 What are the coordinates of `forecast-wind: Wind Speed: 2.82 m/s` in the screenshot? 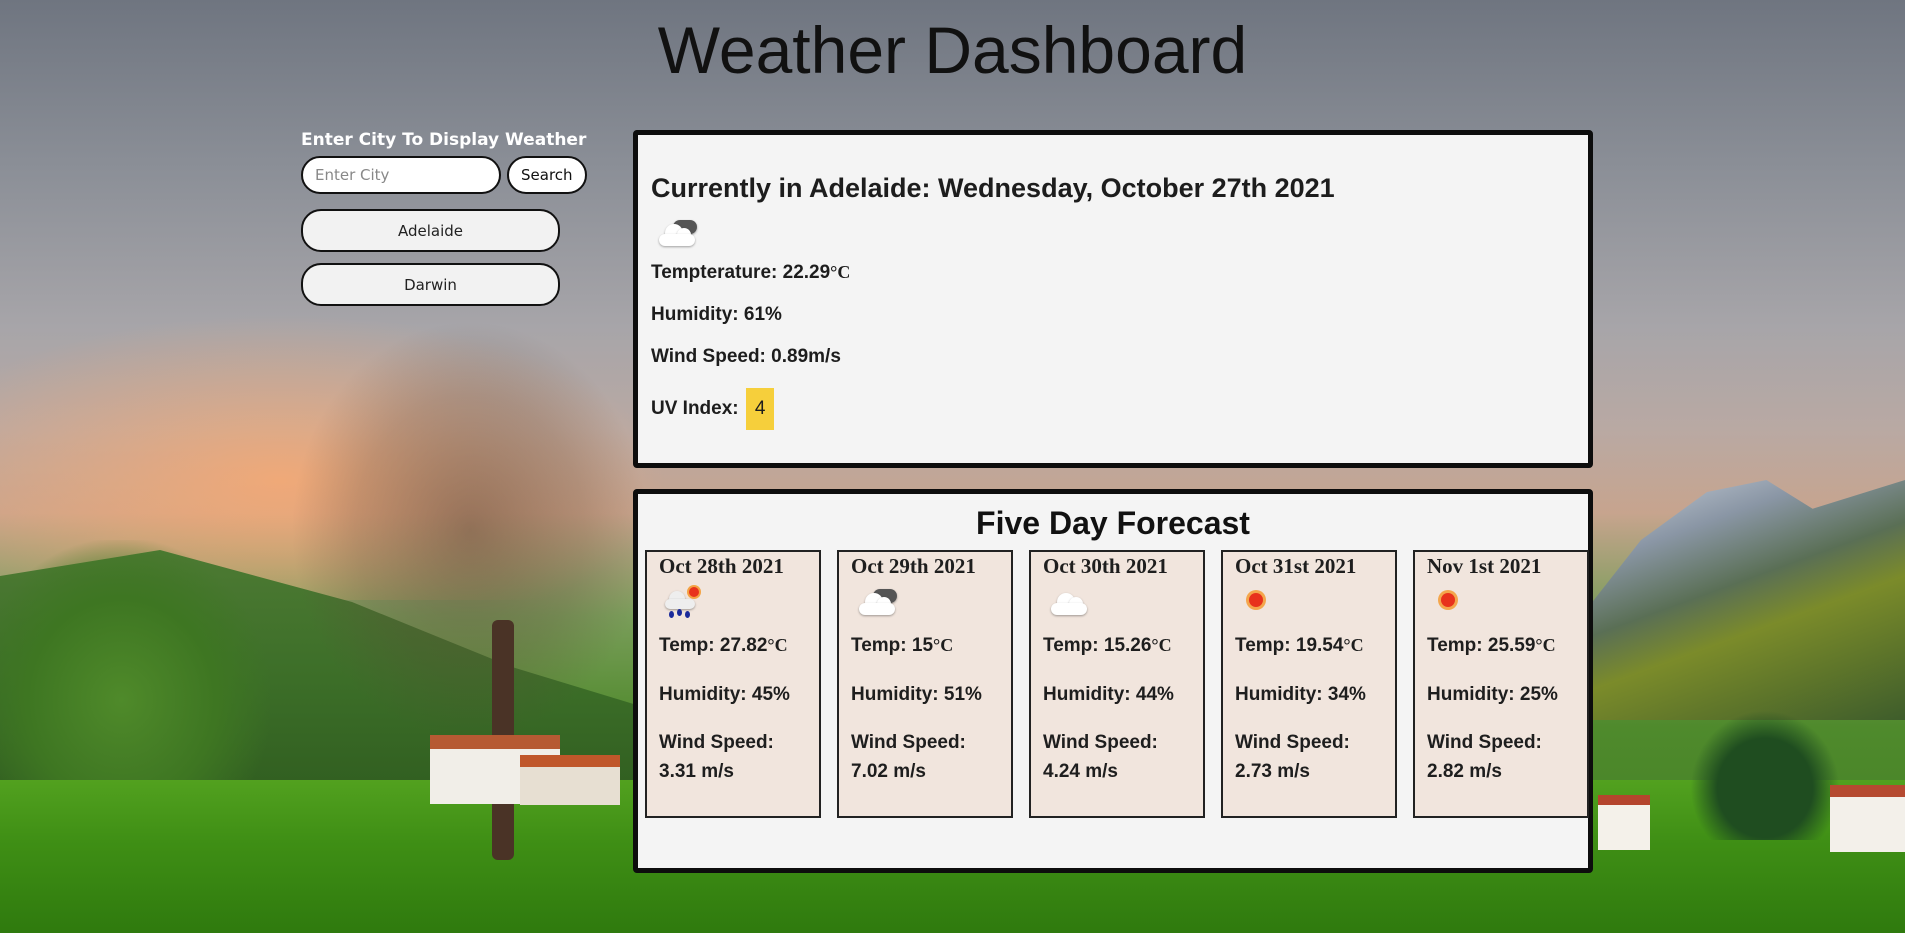 It's located at (1484, 757).